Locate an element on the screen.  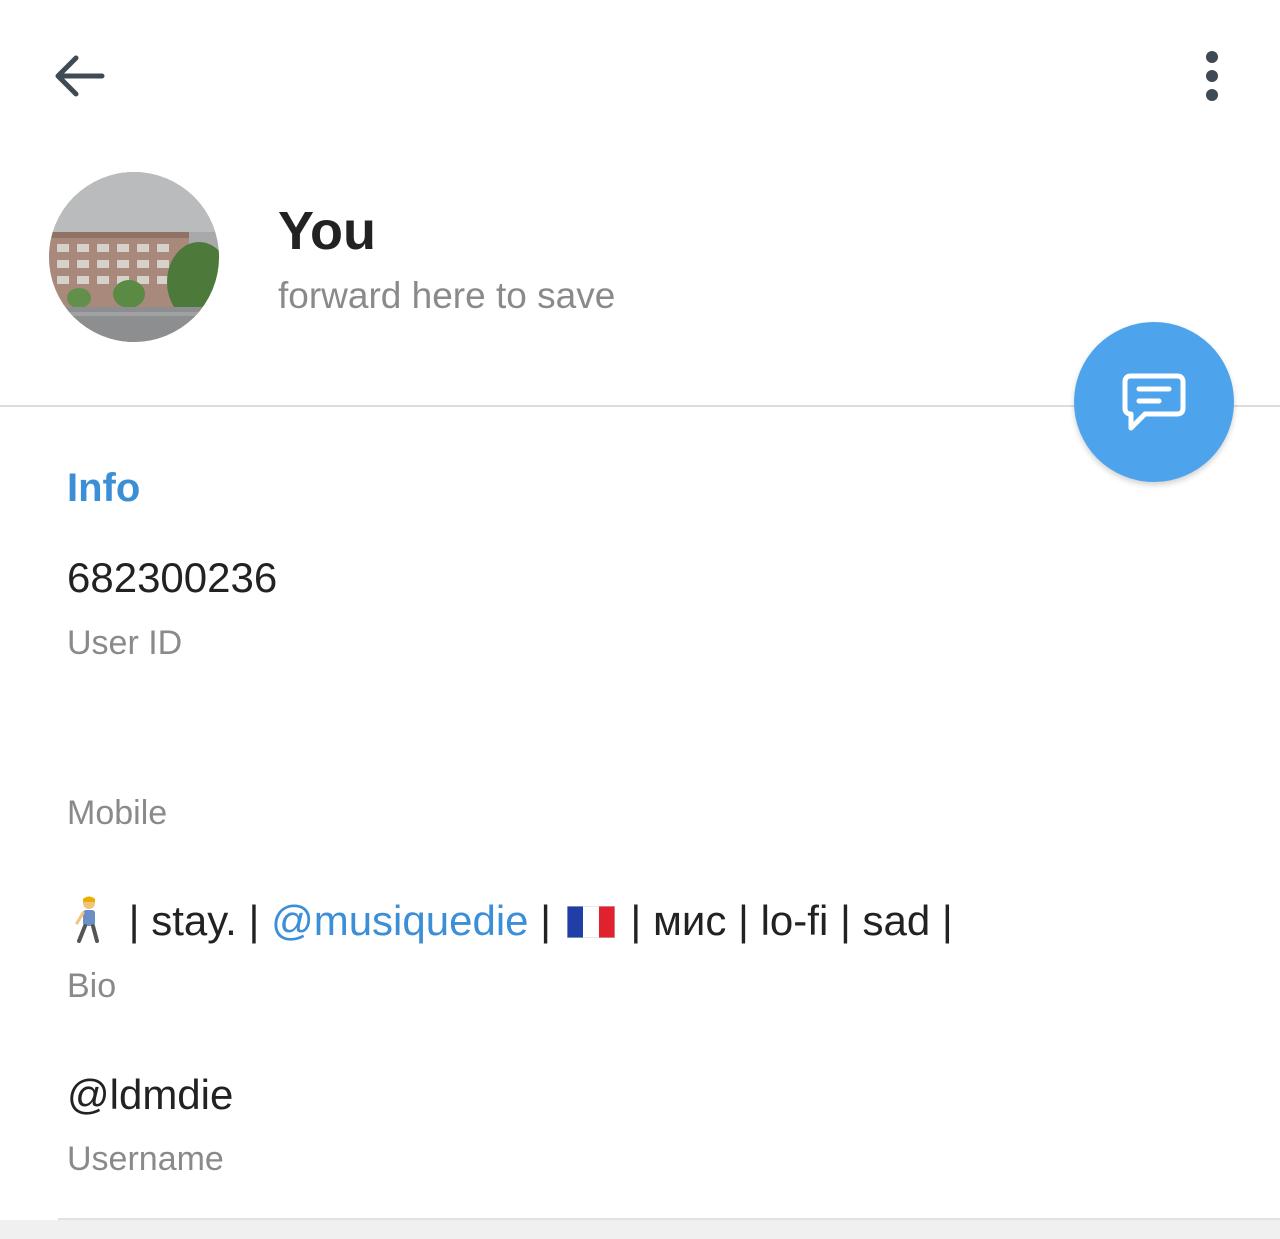
arrow-left-icon is located at coordinates (80, 76).